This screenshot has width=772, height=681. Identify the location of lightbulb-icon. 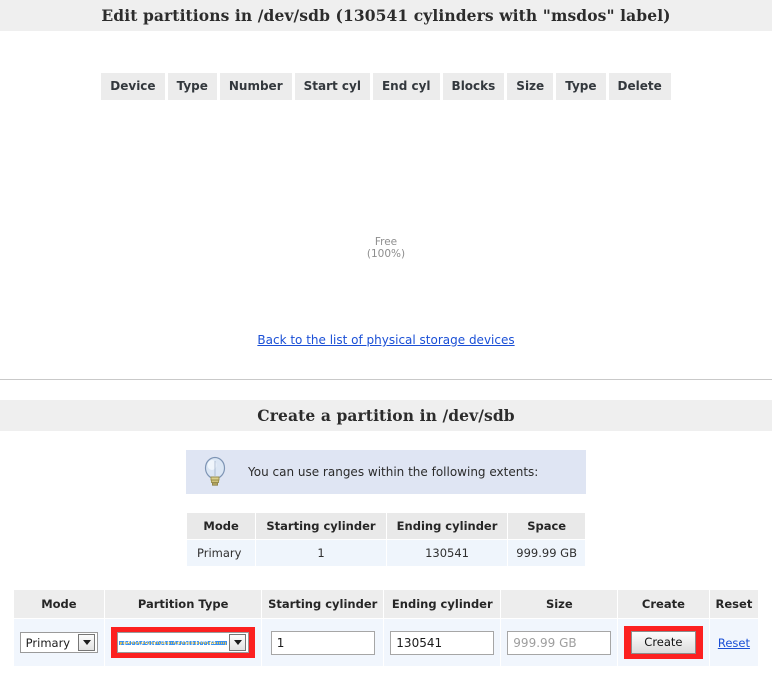
(215, 472).